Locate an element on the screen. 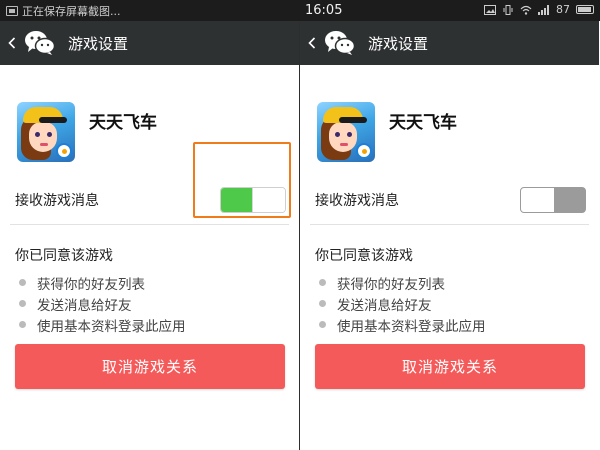 This screenshot has height=450, width=600. wifi-icon is located at coordinates (526, 10).